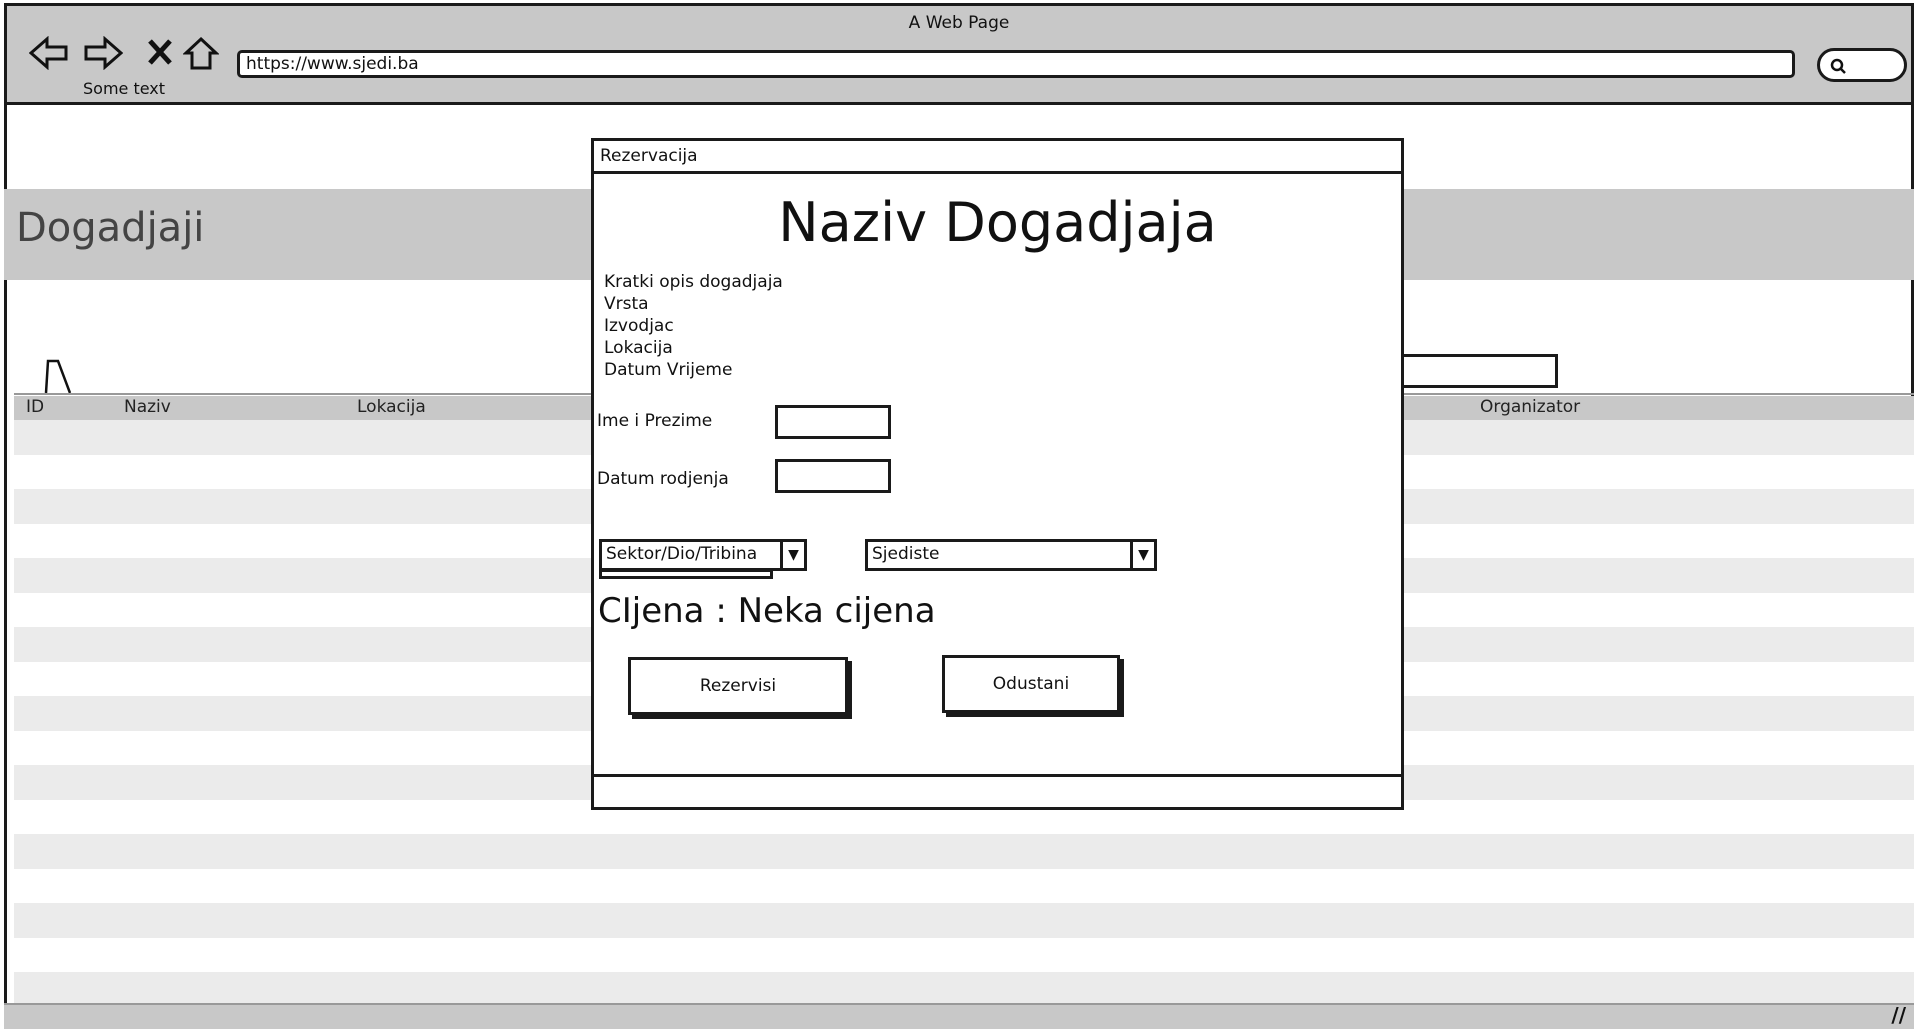 The width and height of the screenshot is (1920, 1030). What do you see at coordinates (1838, 66) in the screenshot?
I see `search-icon` at bounding box center [1838, 66].